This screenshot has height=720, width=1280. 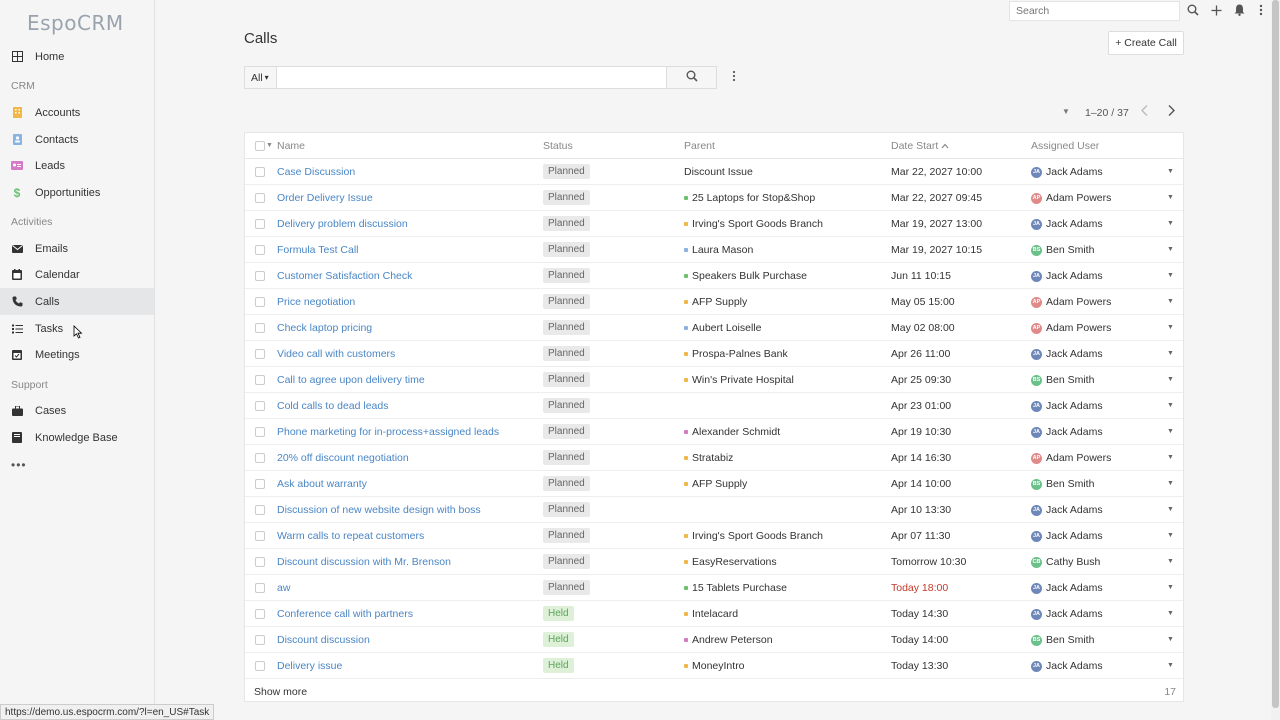 I want to click on search-icon, so click(x=1193, y=10).